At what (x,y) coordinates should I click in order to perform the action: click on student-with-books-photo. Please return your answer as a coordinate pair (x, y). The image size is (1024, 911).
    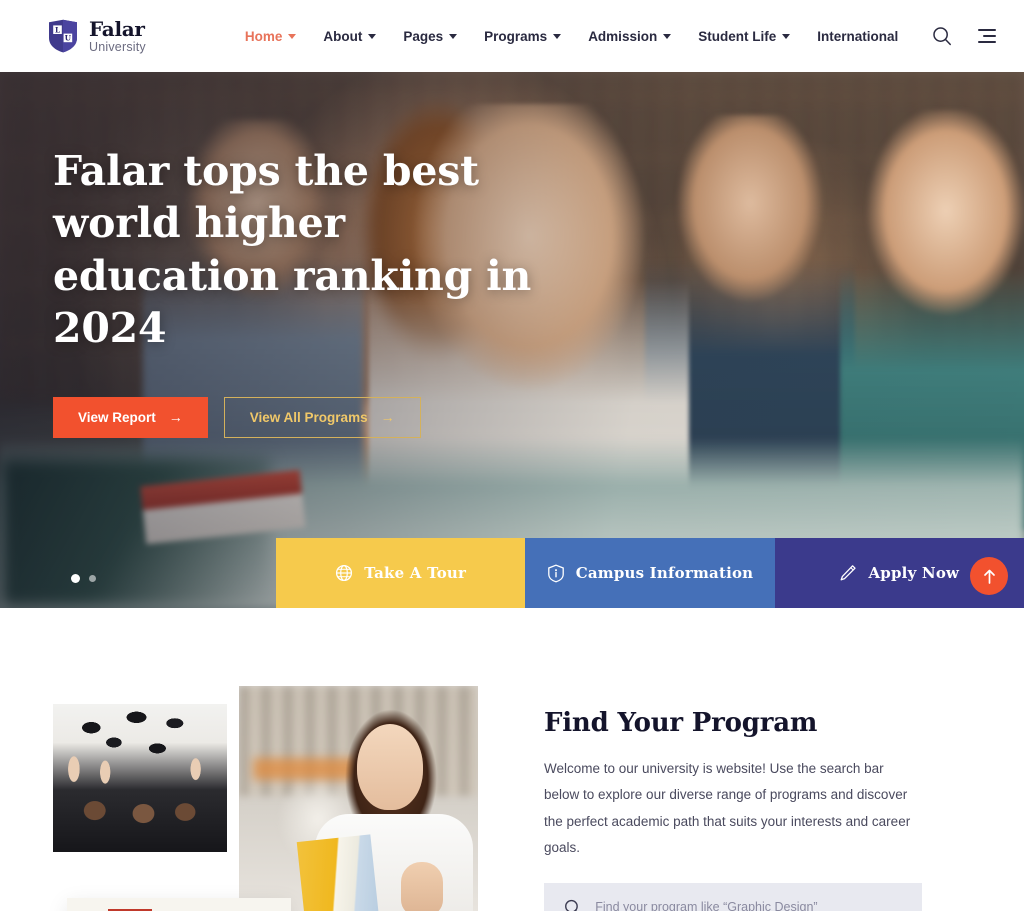
    Looking at the image, I should click on (358, 798).